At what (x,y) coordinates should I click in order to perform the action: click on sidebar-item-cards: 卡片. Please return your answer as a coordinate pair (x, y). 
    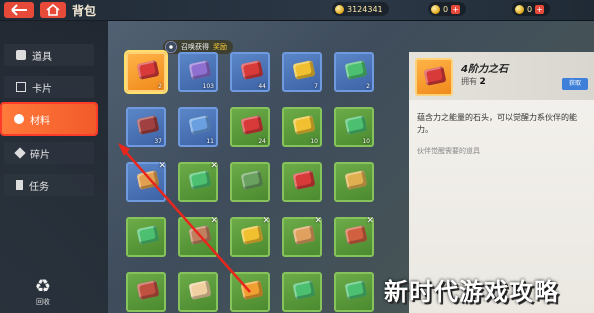
    Looking at the image, I should click on (49, 87).